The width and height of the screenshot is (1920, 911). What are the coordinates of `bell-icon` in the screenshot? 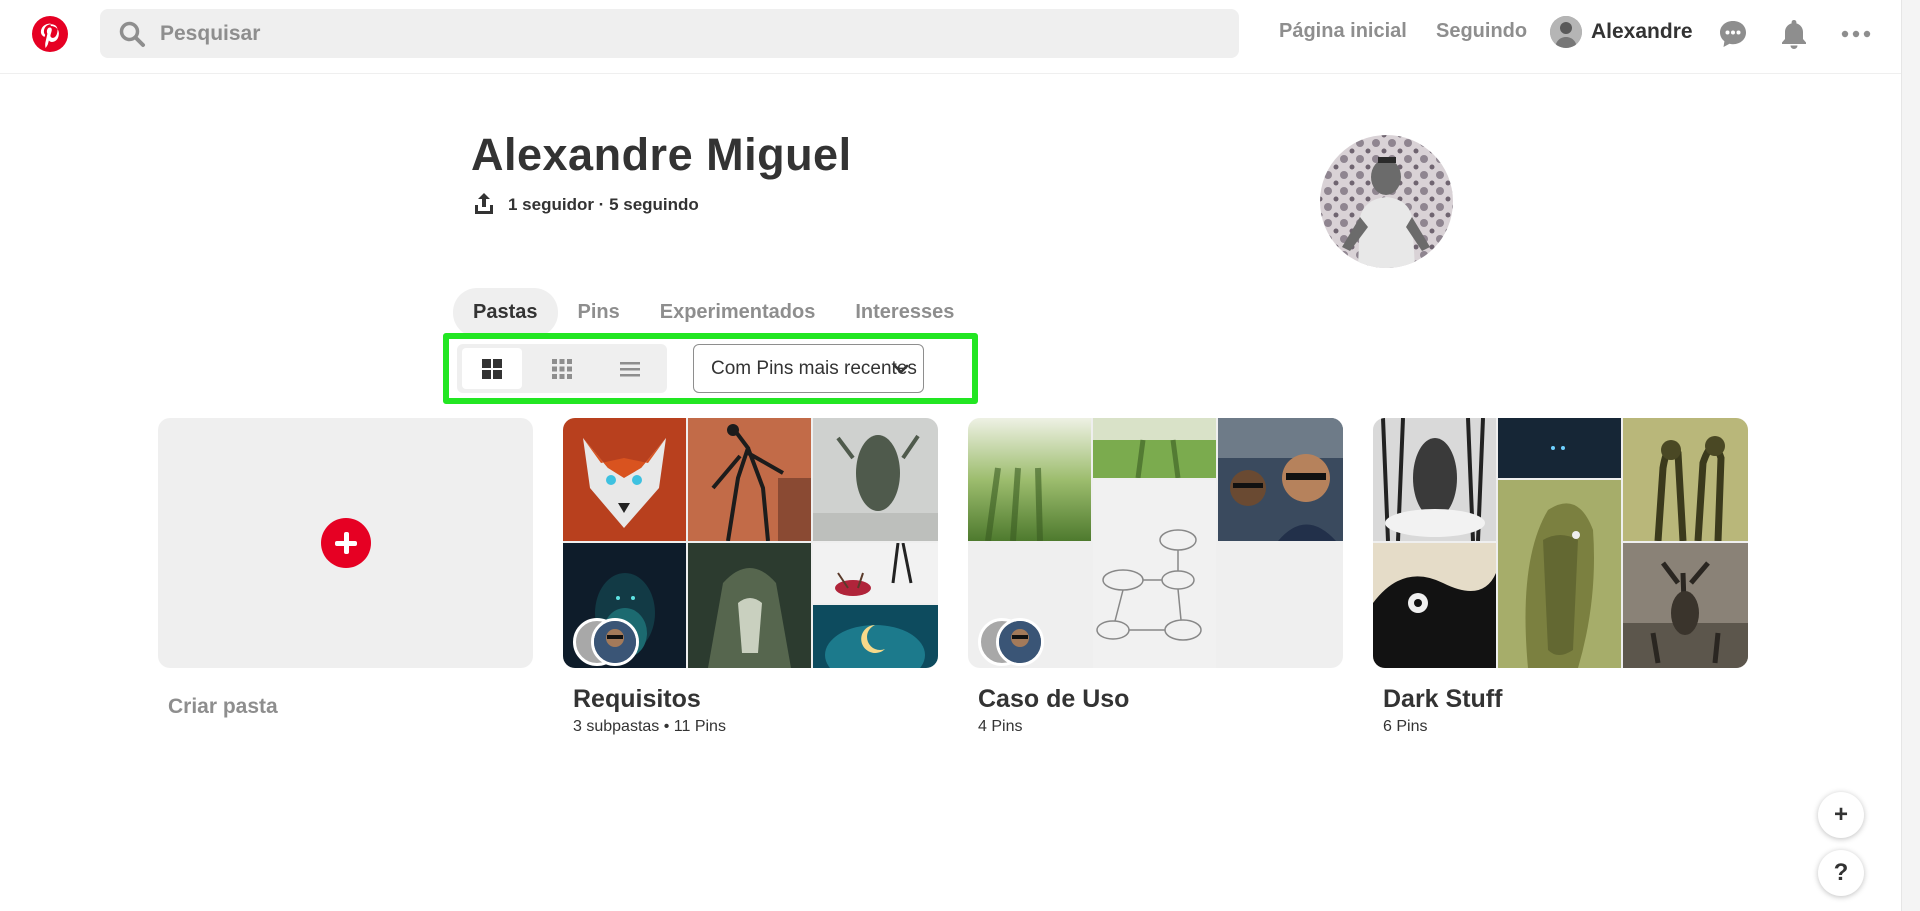 It's located at (1794, 34).